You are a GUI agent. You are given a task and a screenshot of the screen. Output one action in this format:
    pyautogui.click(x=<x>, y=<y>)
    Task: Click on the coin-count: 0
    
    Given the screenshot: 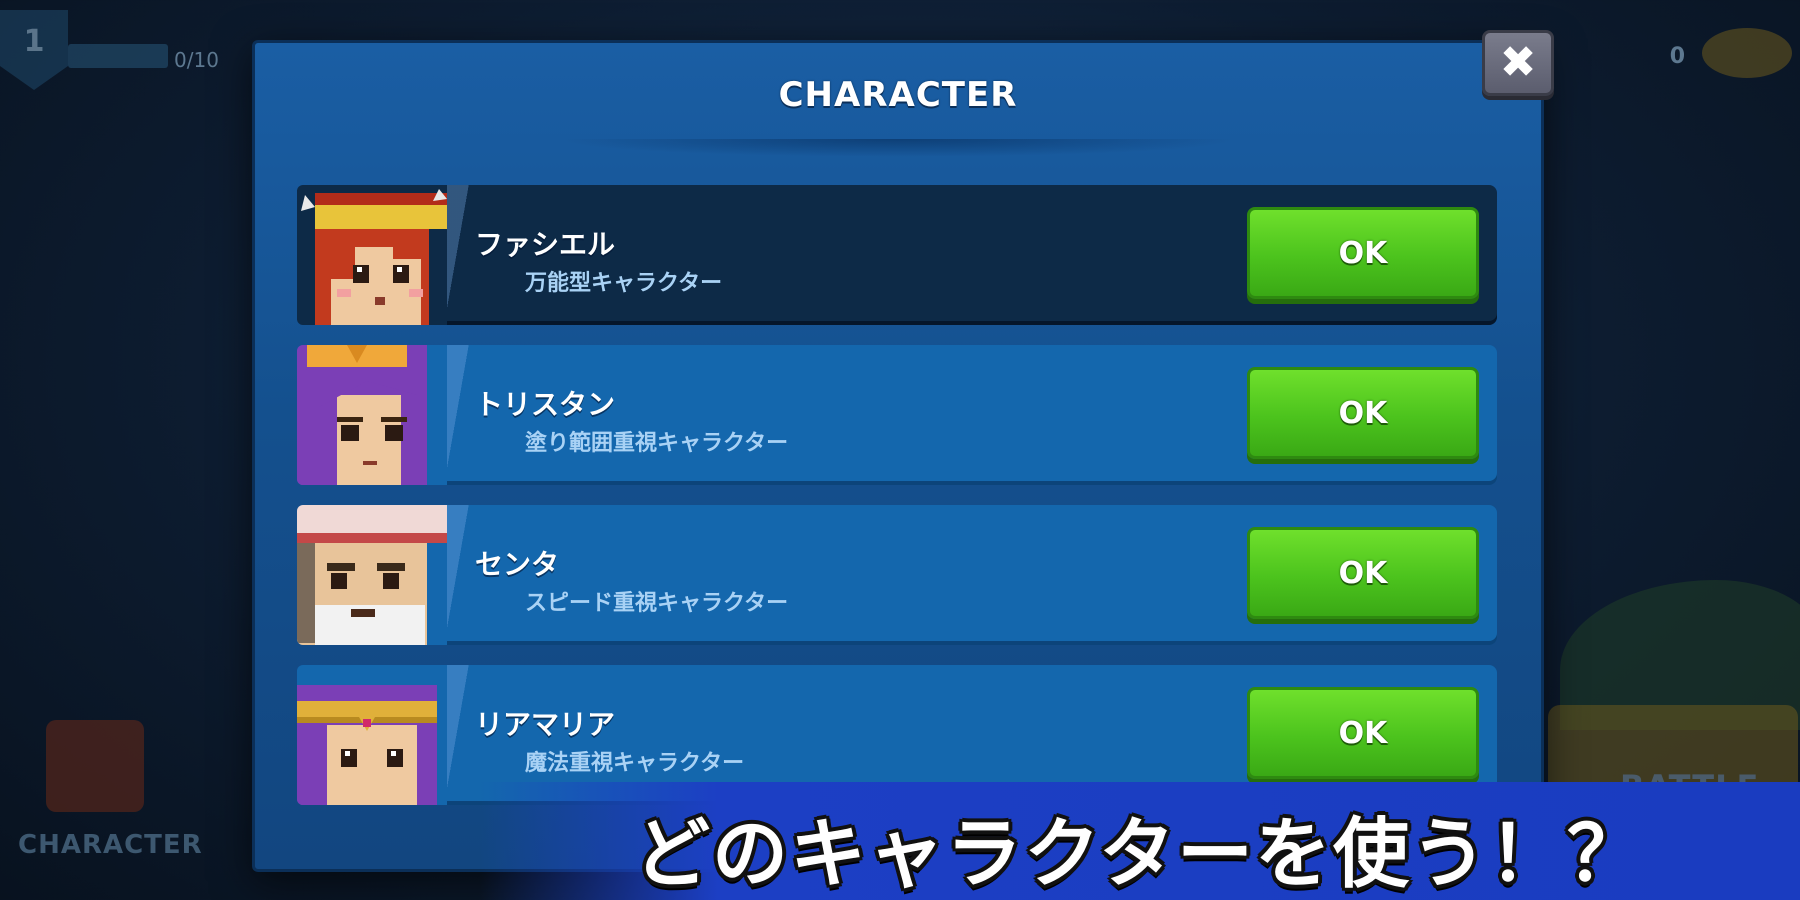 What is the action you would take?
    pyautogui.click(x=1677, y=56)
    